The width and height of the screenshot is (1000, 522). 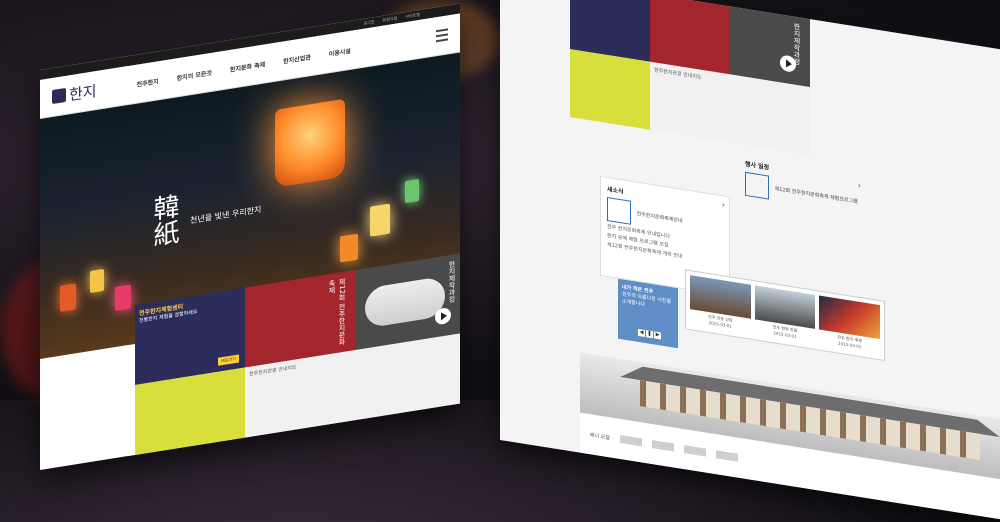 I want to click on tile-button: 바로가기, so click(x=228, y=360).